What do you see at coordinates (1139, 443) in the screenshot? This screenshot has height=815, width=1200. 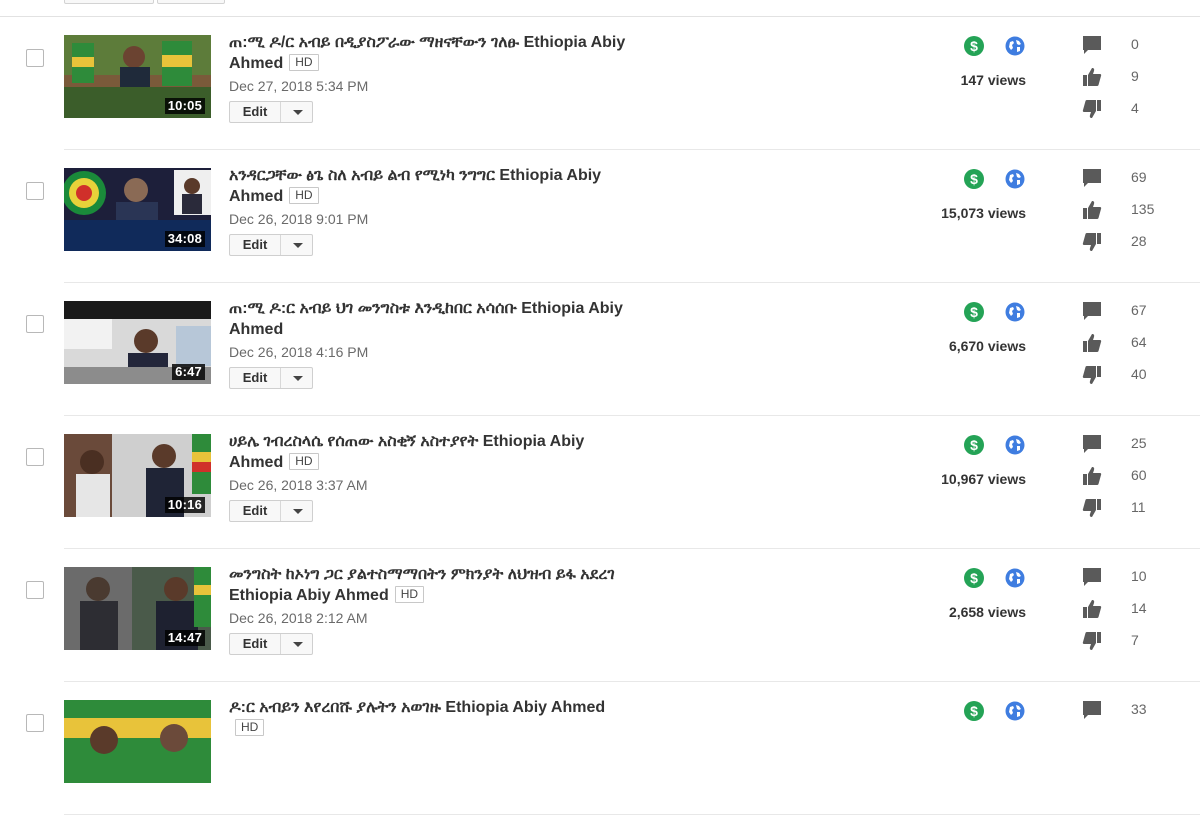 I see `comment-count: 25` at bounding box center [1139, 443].